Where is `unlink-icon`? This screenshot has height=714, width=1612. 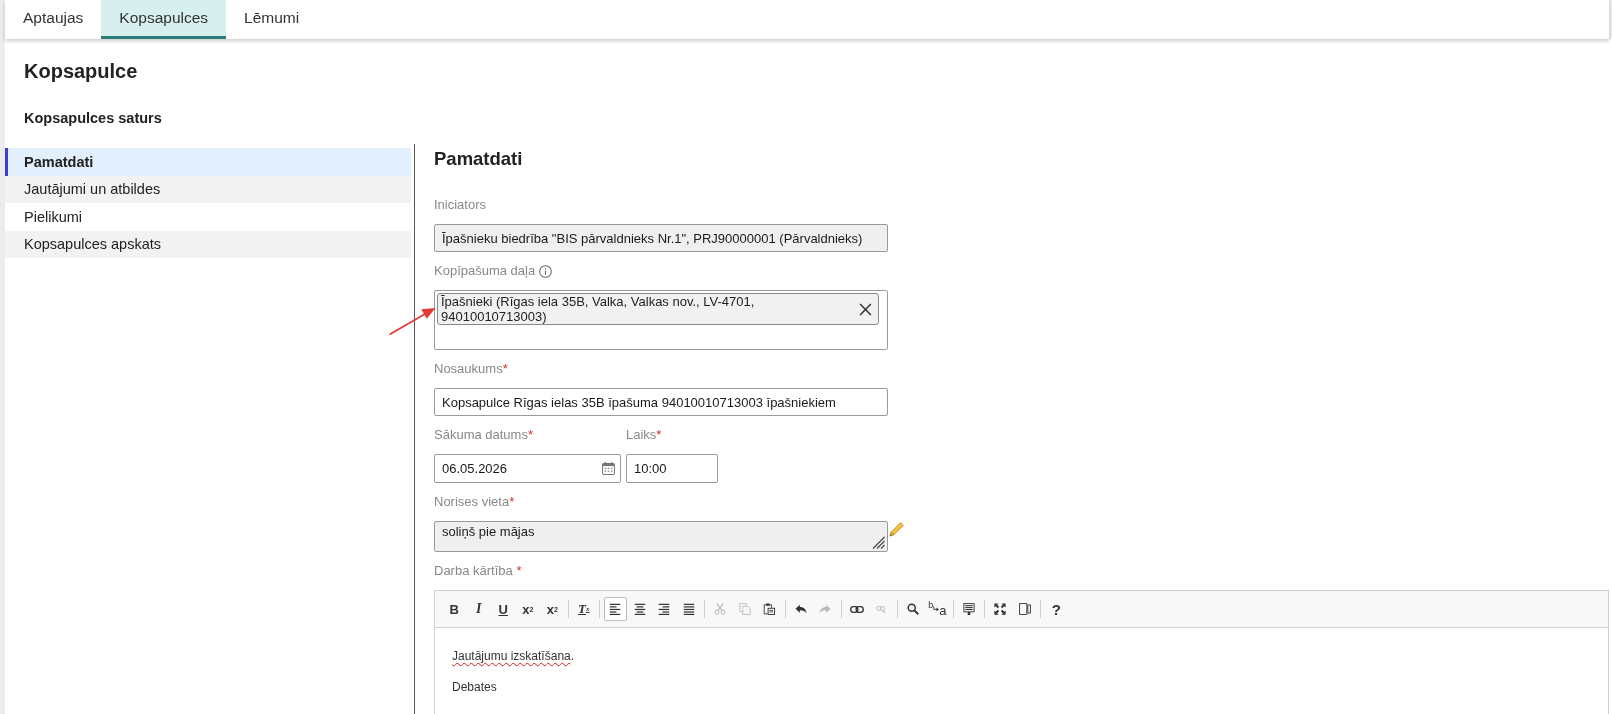
unlink-icon is located at coordinates (881, 609).